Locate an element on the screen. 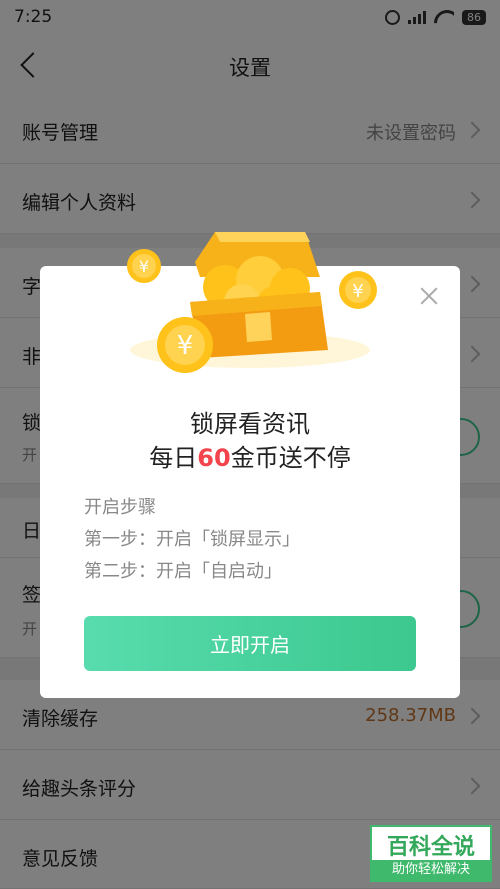 This screenshot has height=889, width=500. subtitle-prefix: 每日 is located at coordinates (173, 458).